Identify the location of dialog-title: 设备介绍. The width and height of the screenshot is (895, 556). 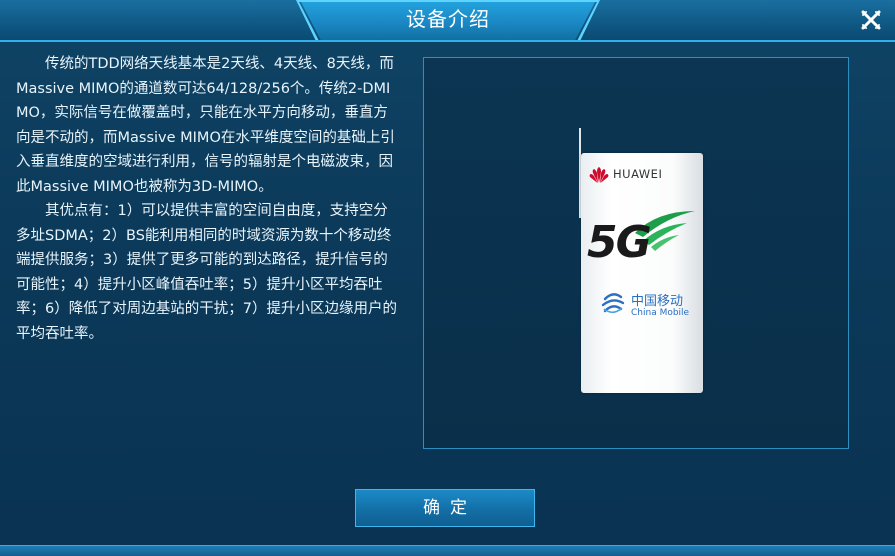
(448, 19).